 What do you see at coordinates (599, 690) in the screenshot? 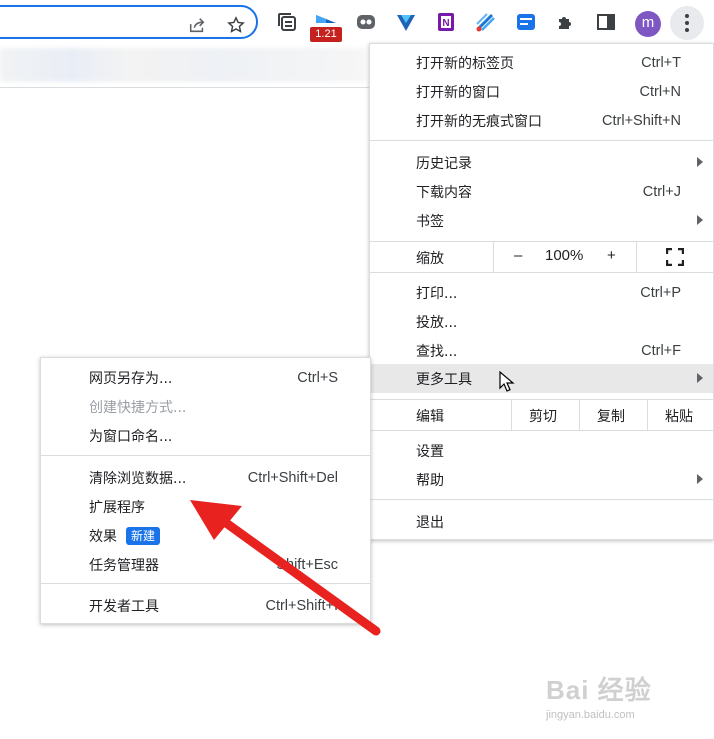
I see `watermark-text: Bai 经验` at bounding box center [599, 690].